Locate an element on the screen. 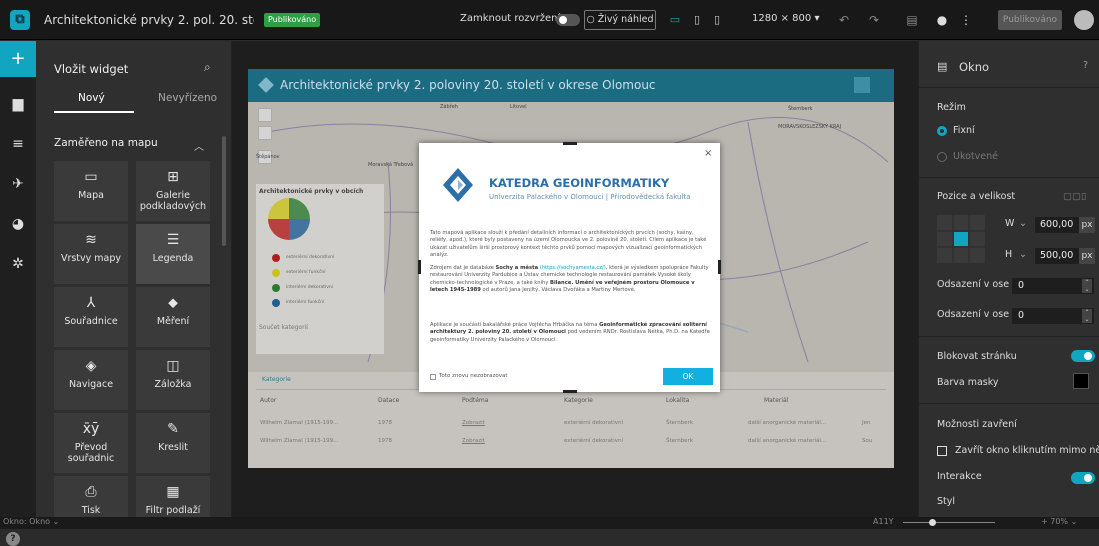 The image size is (1099, 546). app-logo-icon: ⧉ is located at coordinates (20, 20).